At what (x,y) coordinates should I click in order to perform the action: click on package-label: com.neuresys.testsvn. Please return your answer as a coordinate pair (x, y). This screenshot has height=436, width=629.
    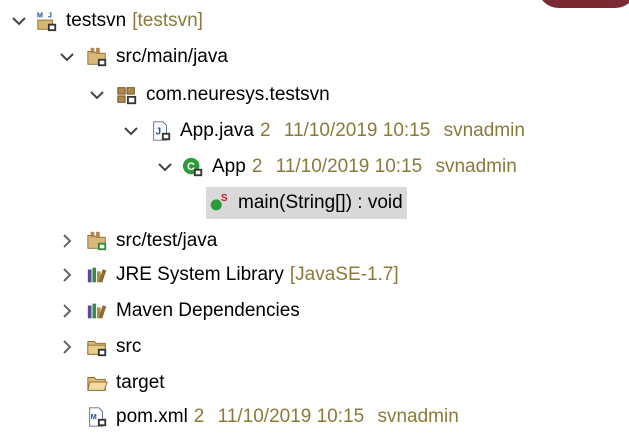
    Looking at the image, I should click on (238, 94).